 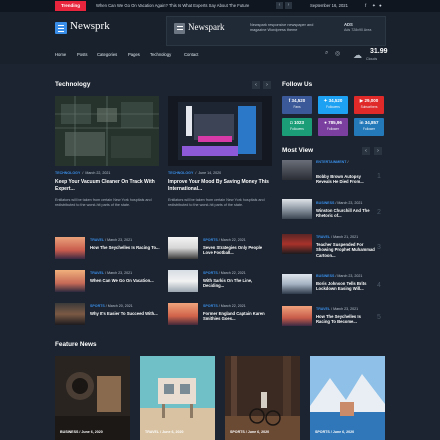 I want to click on camera-image, so click(x=92, y=398).